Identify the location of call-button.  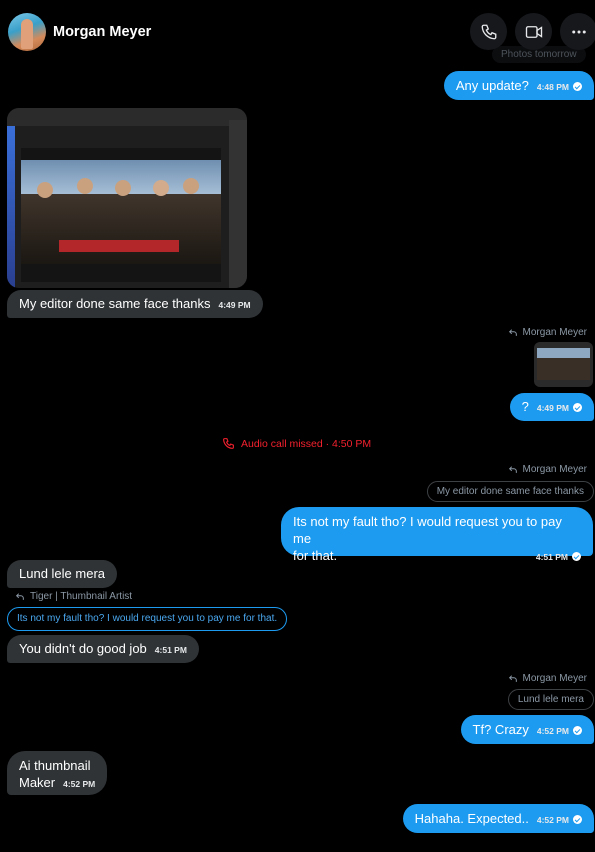
(488, 31).